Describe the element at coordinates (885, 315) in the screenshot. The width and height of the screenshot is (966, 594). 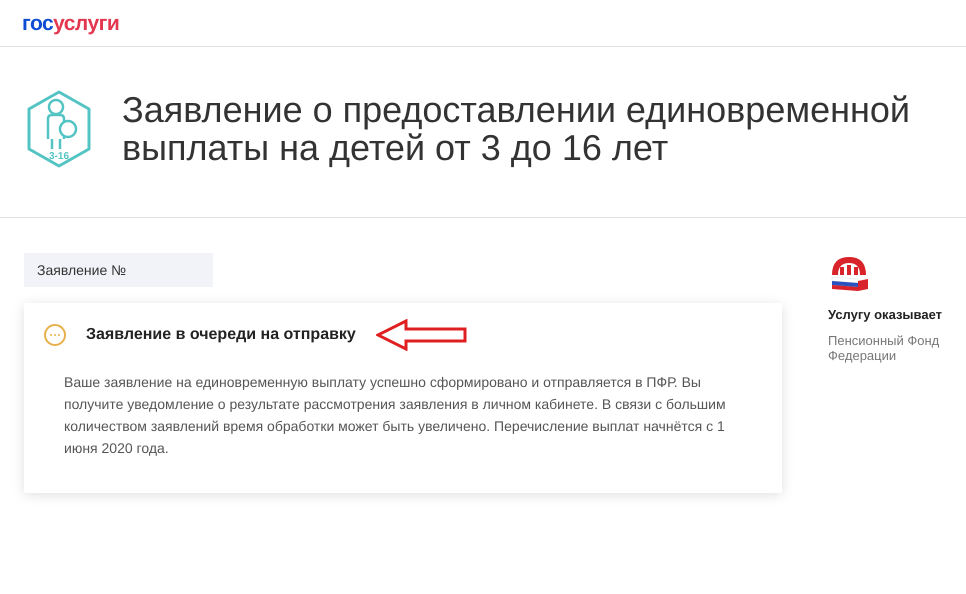
I see `provider-heading: Услугу оказывает` at that location.